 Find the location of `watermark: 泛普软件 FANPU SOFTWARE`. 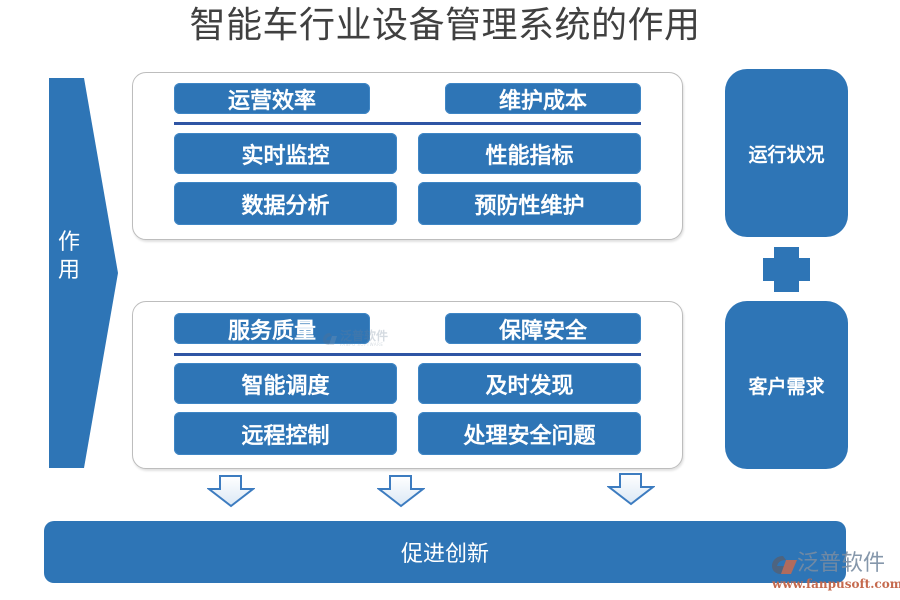

watermark: 泛普软件 FANPU SOFTWARE is located at coordinates (355, 338).